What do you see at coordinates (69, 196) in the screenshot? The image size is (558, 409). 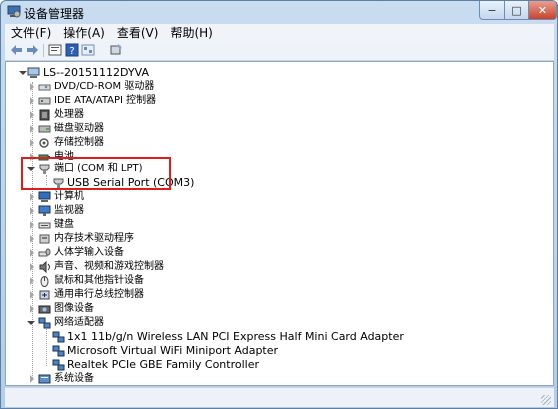 I see `tree-item-label: 计算机` at bounding box center [69, 196].